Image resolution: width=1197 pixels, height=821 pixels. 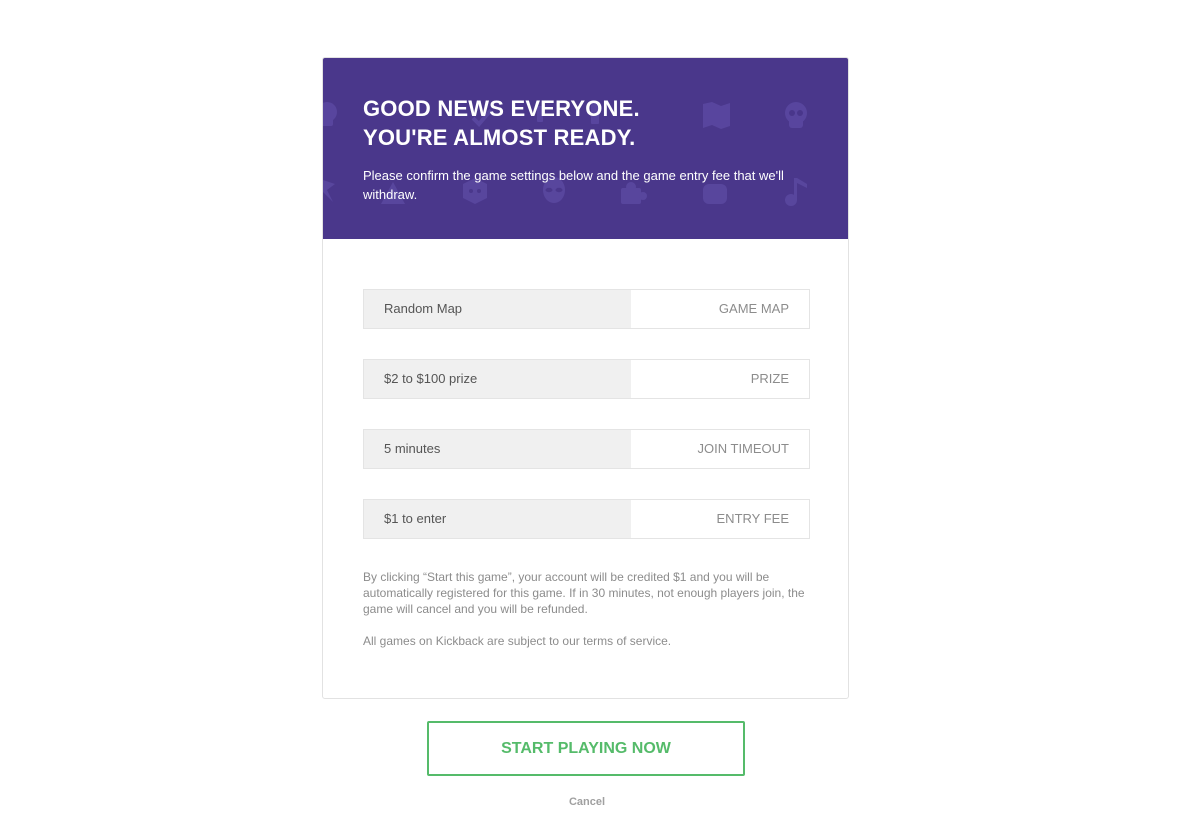 What do you see at coordinates (497, 309) in the screenshot?
I see `setting-value: Random Map` at bounding box center [497, 309].